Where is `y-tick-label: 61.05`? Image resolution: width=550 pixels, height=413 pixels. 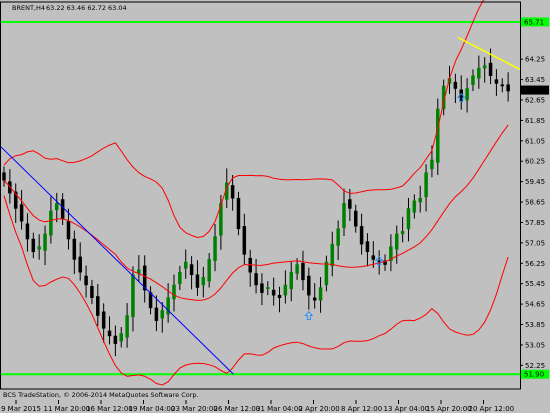
y-tick-label: 61.05 is located at coordinates (535, 141).